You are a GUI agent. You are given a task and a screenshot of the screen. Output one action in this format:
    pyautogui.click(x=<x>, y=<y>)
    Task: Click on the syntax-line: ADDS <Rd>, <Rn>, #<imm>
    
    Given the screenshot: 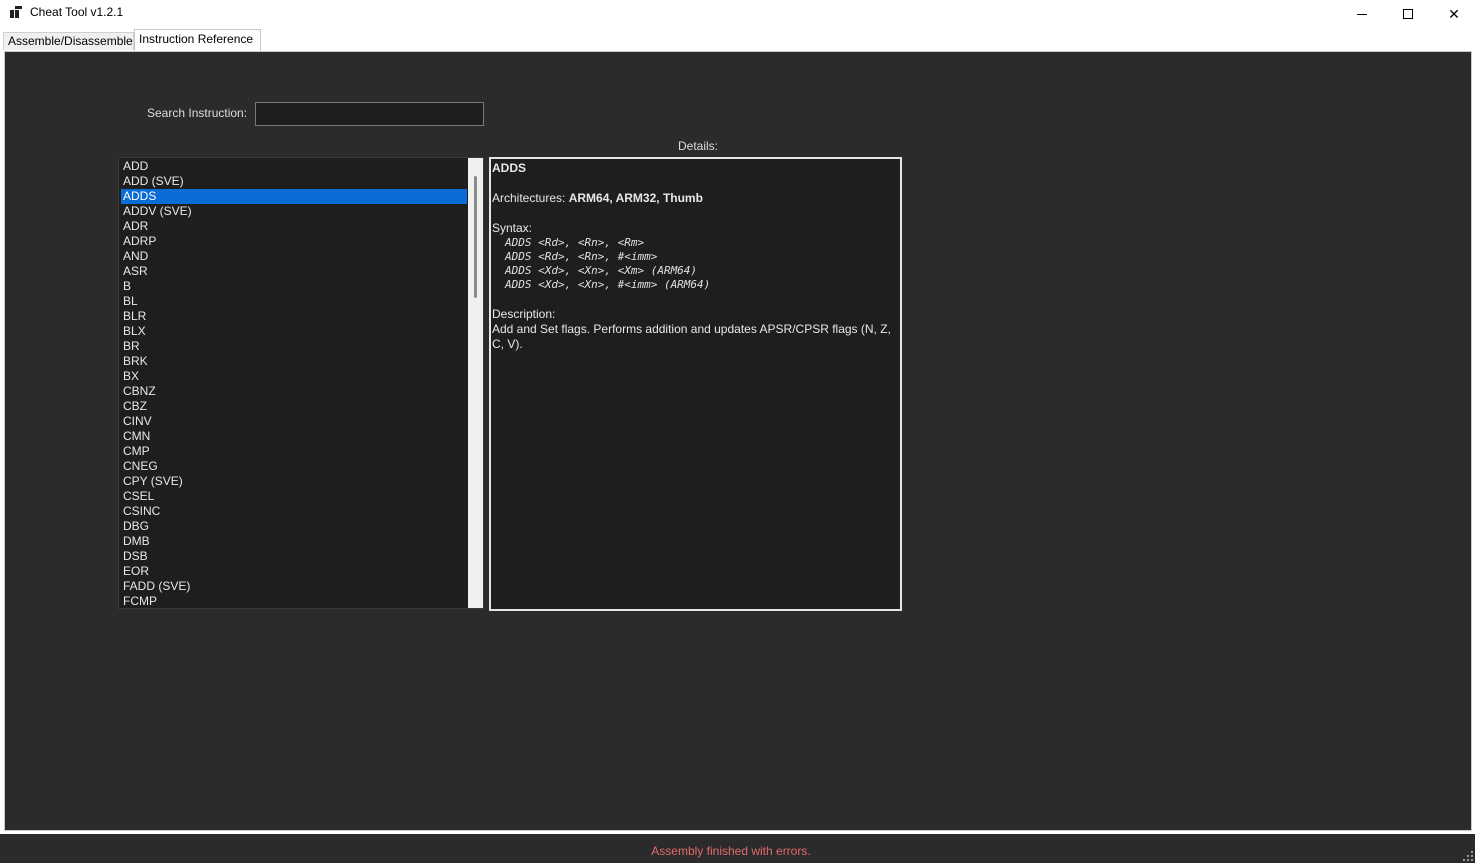 What is the action you would take?
    pyautogui.click(x=581, y=256)
    